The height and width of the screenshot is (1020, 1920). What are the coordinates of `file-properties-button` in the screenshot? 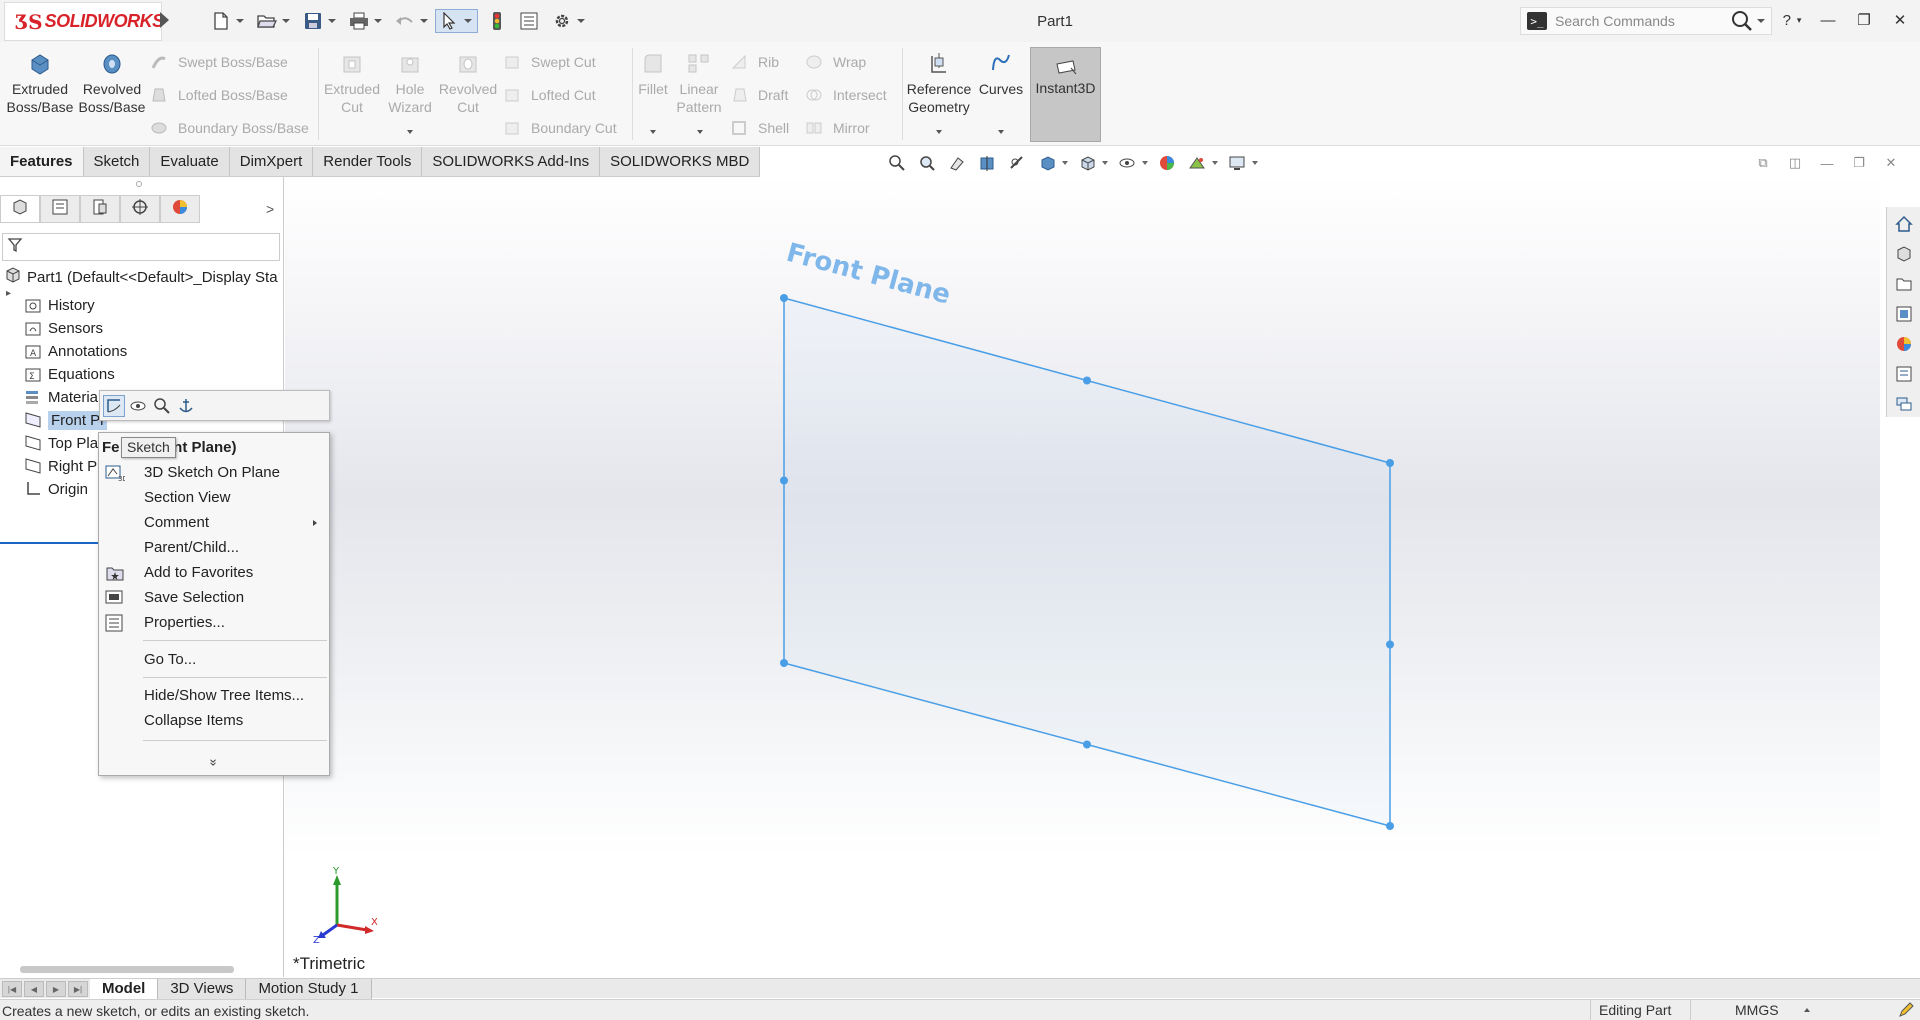 It's located at (529, 21).